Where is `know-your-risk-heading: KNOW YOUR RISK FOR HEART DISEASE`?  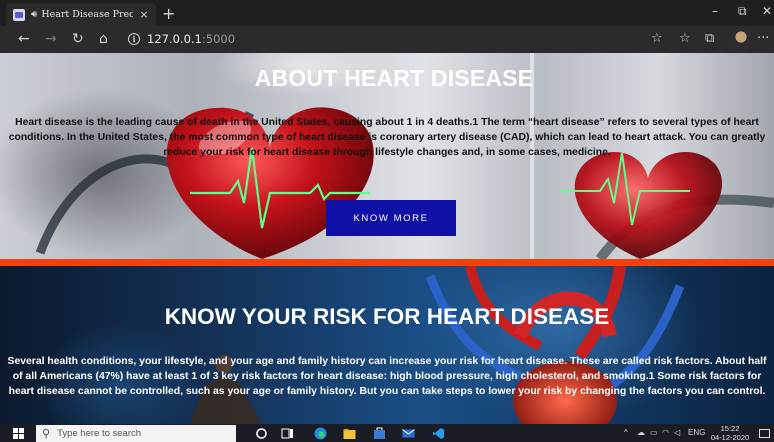
know-your-risk-heading: KNOW YOUR RISK FOR HEART DISEASE is located at coordinates (387, 316).